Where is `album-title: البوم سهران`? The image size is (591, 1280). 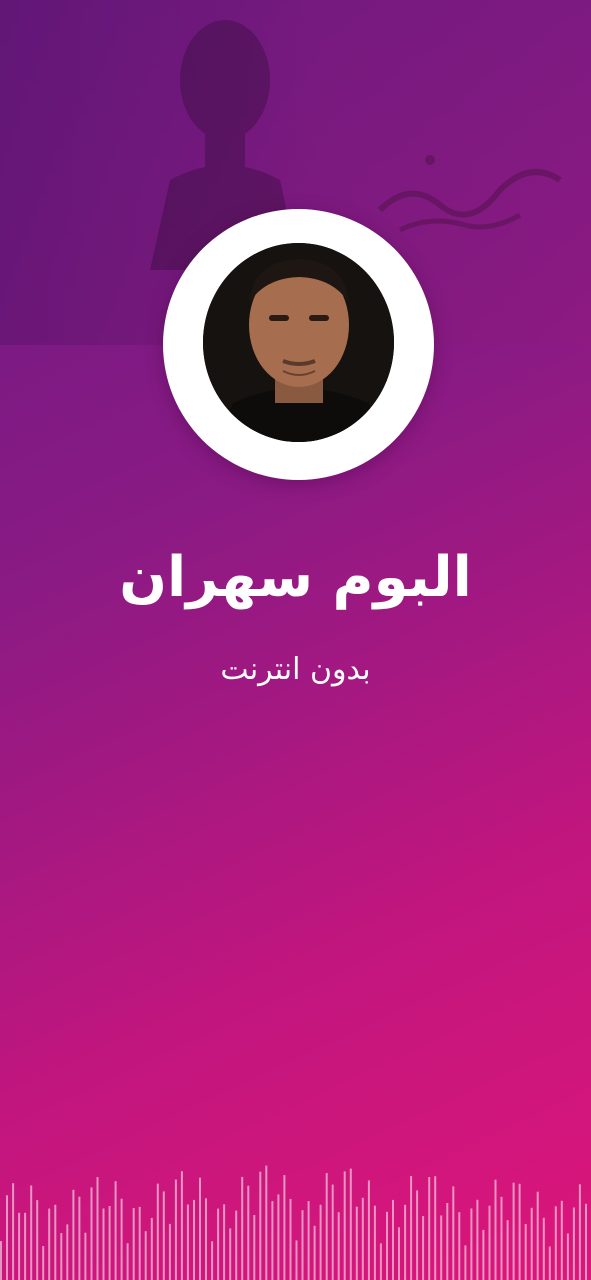
album-title: البوم سهران is located at coordinates (295, 577).